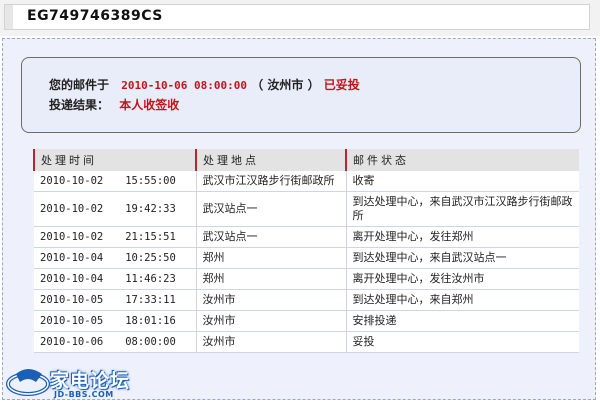 The width and height of the screenshot is (600, 406). I want to click on watermark-title: 家电论坛, so click(90, 381).